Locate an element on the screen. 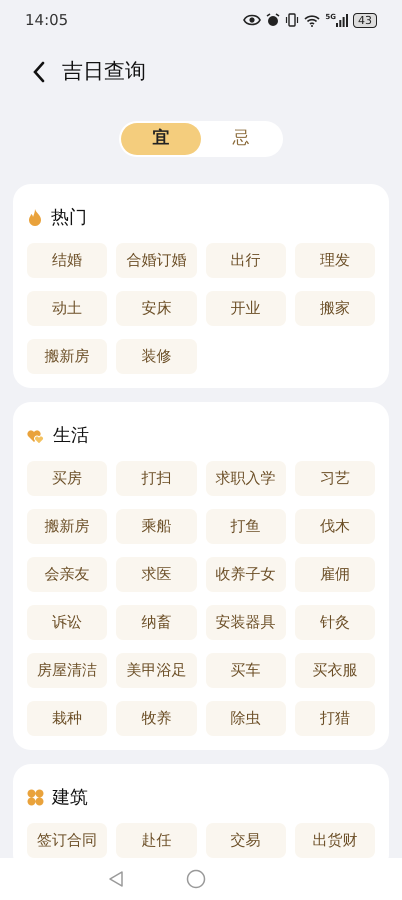  wifi-icon is located at coordinates (312, 20).